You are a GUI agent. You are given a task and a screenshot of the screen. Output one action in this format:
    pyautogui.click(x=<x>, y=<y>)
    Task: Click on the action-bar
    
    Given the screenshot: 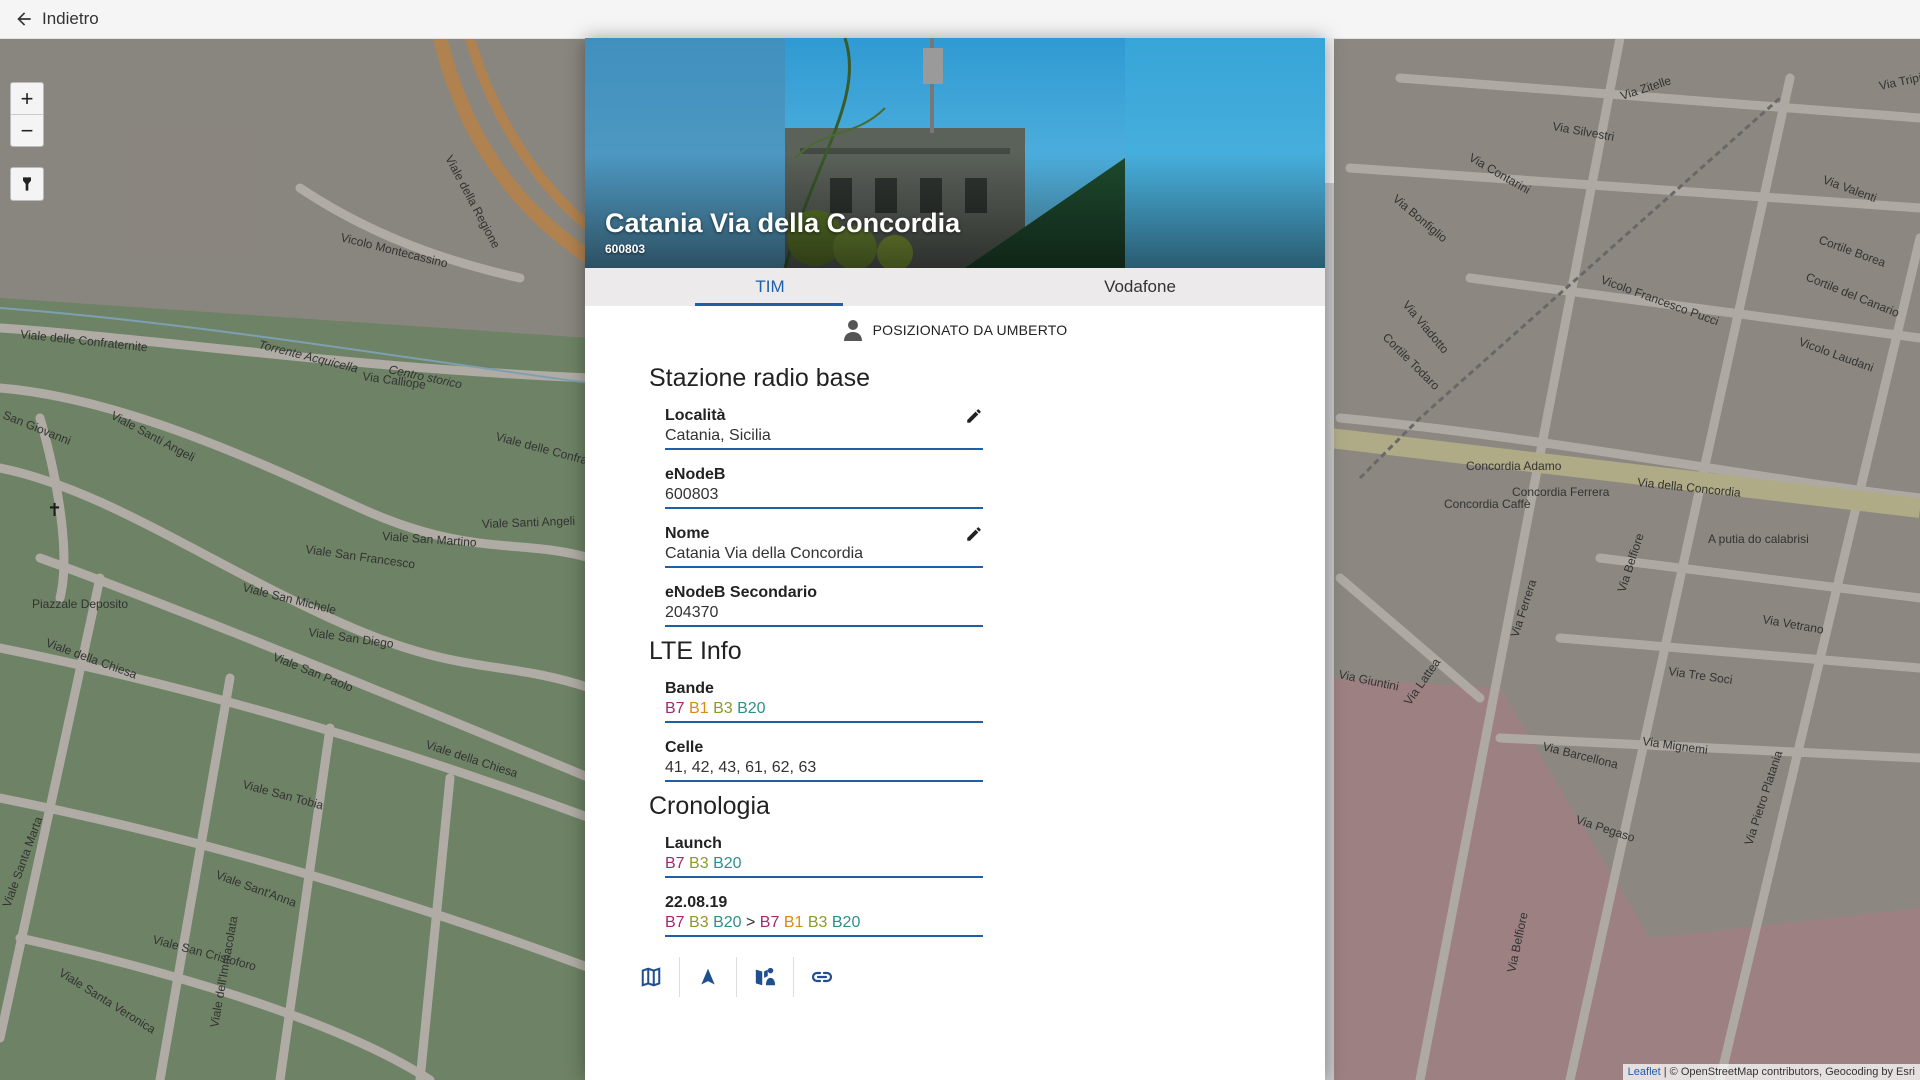 What is the action you would take?
    pyautogui.click(x=974, y=977)
    